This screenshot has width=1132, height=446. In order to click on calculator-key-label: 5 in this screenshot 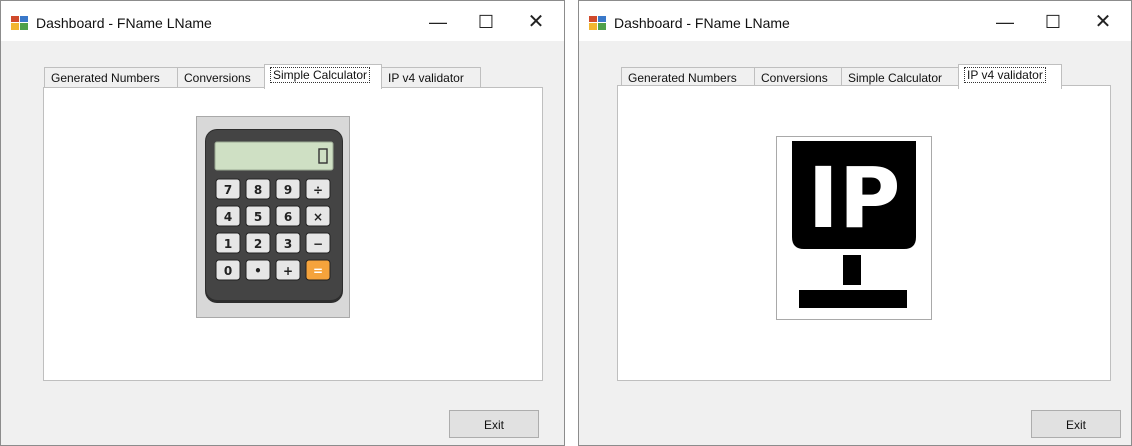, I will do `click(258, 217)`.